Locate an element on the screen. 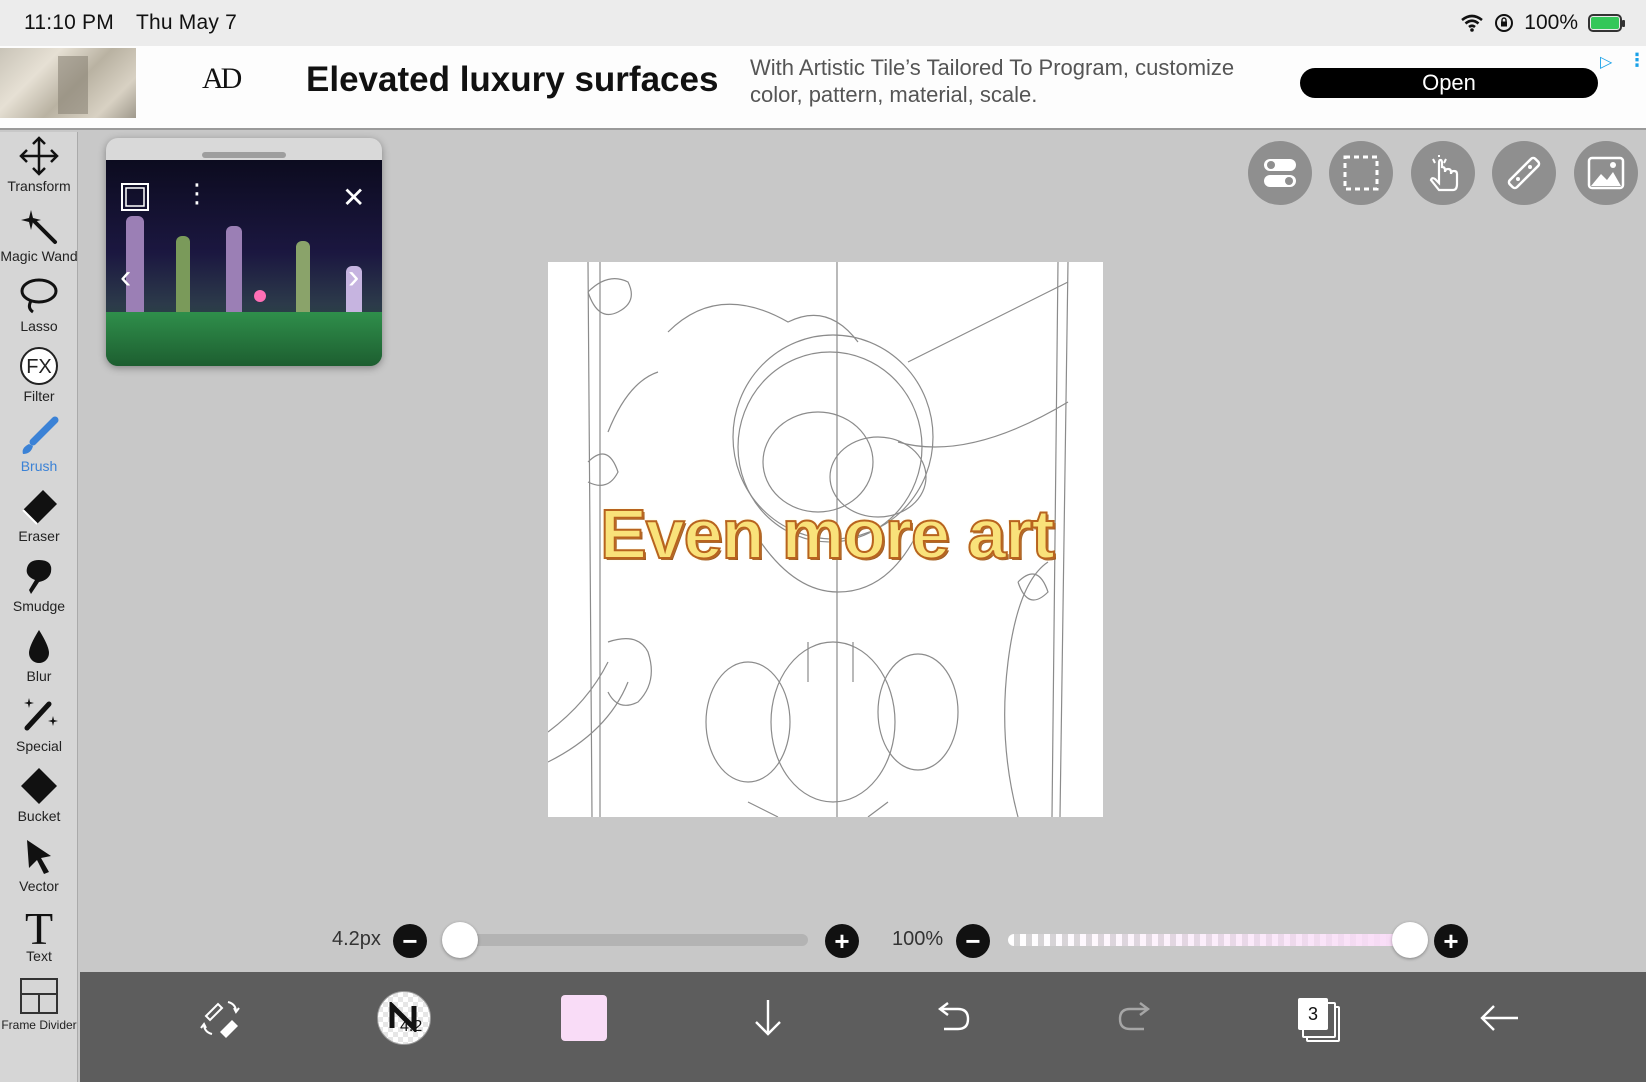  move-arrows-icon is located at coordinates (39, 156).